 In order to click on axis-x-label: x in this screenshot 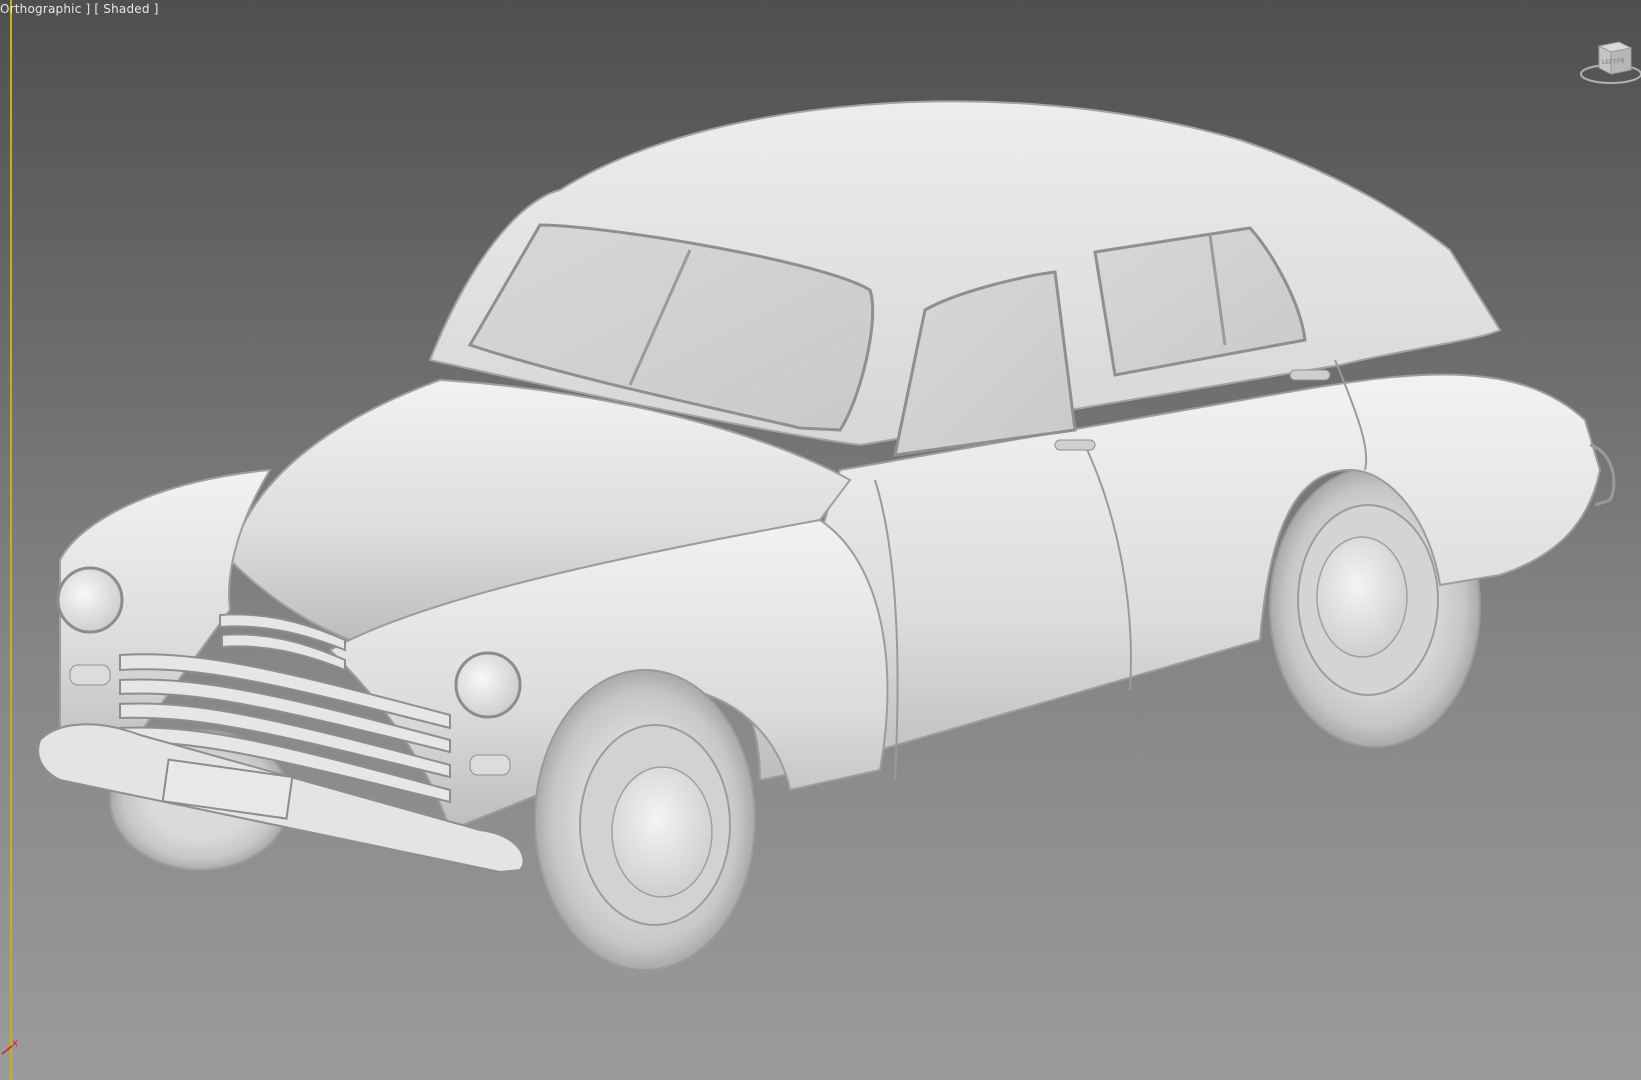, I will do `click(15, 1043)`.